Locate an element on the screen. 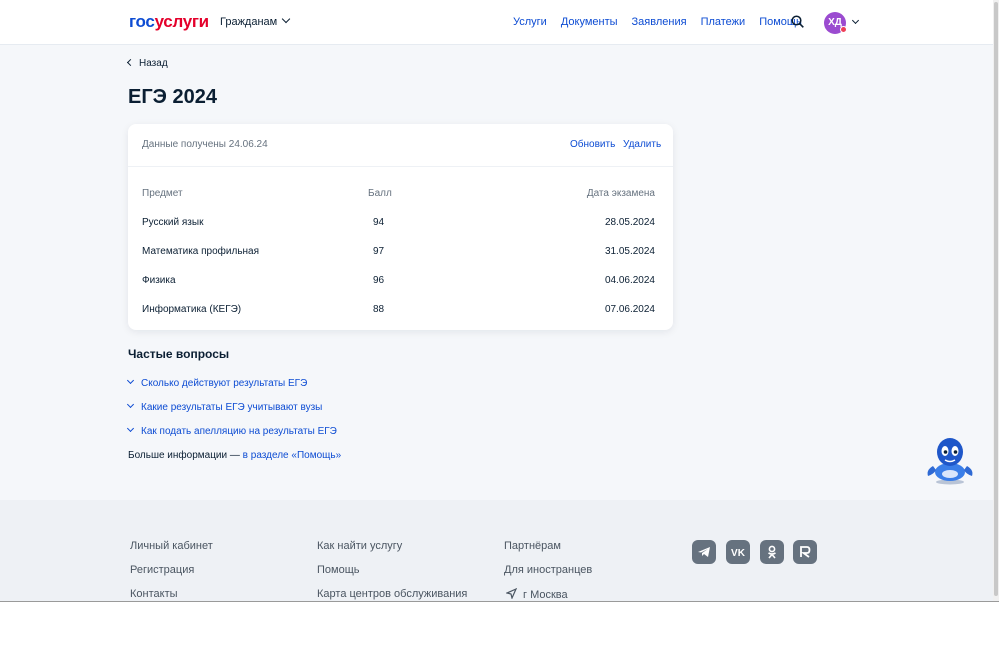 The image size is (999, 647). vertical-scrollbar is located at coordinates (996, 300).